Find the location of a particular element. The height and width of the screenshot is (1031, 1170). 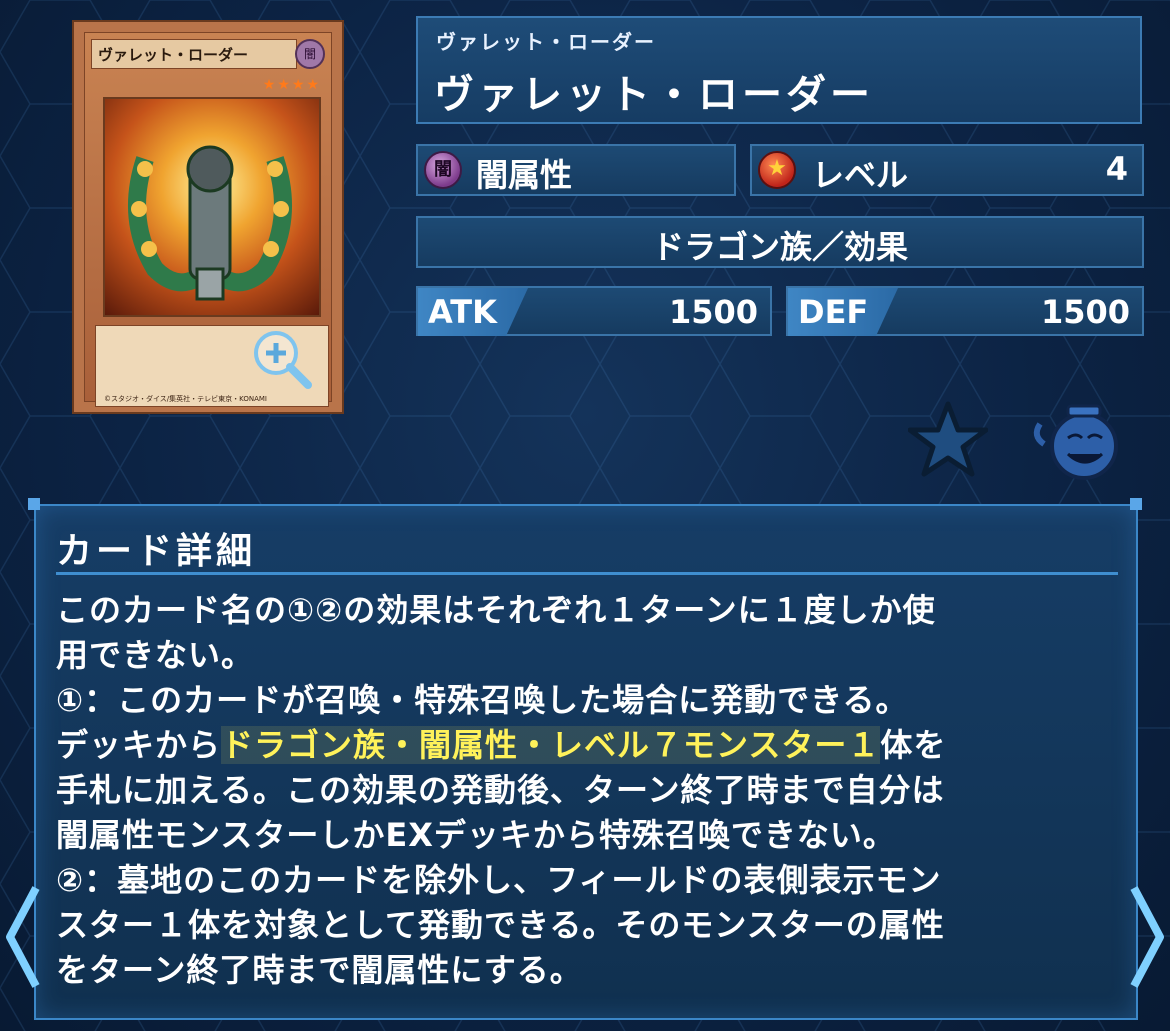

effect-line: デッキからドラゴン族・闇属性・レベル７モンスター１体を is located at coordinates (591, 745).